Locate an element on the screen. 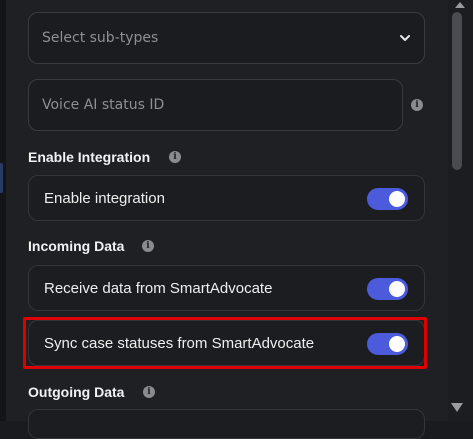 This screenshot has width=473, height=439. subtypes-select: Select sub-types is located at coordinates (226, 38).